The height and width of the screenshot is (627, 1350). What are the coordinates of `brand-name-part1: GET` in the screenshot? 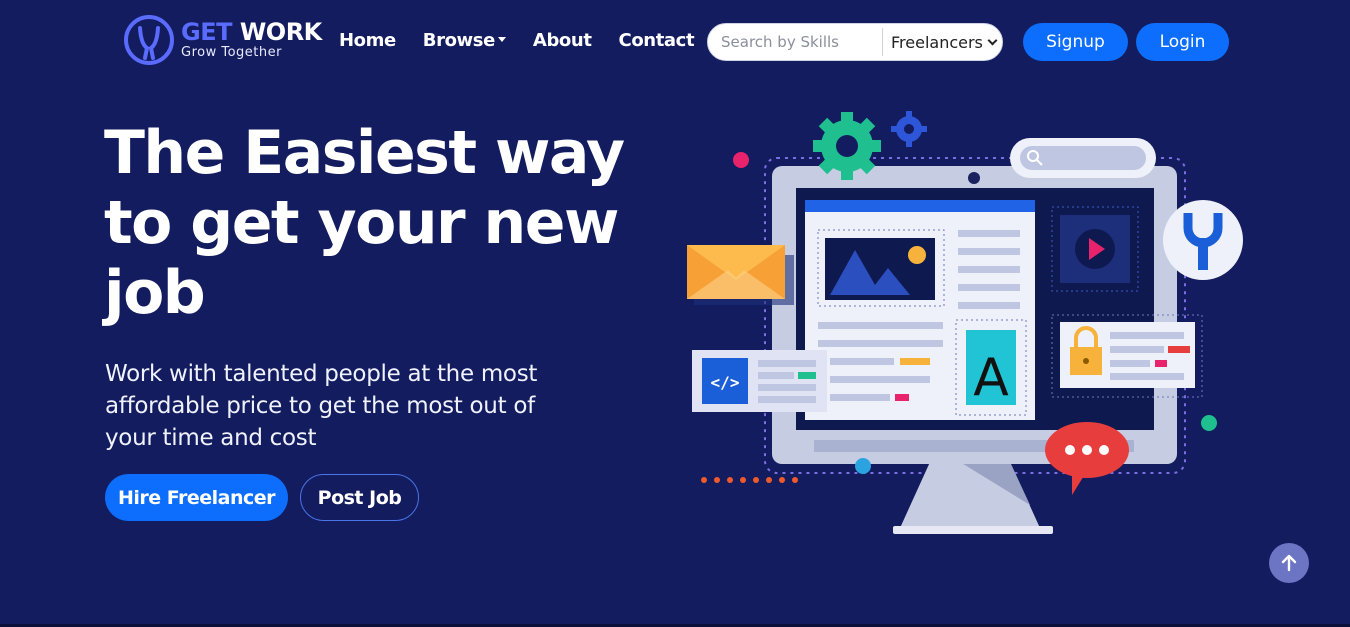 It's located at (206, 32).